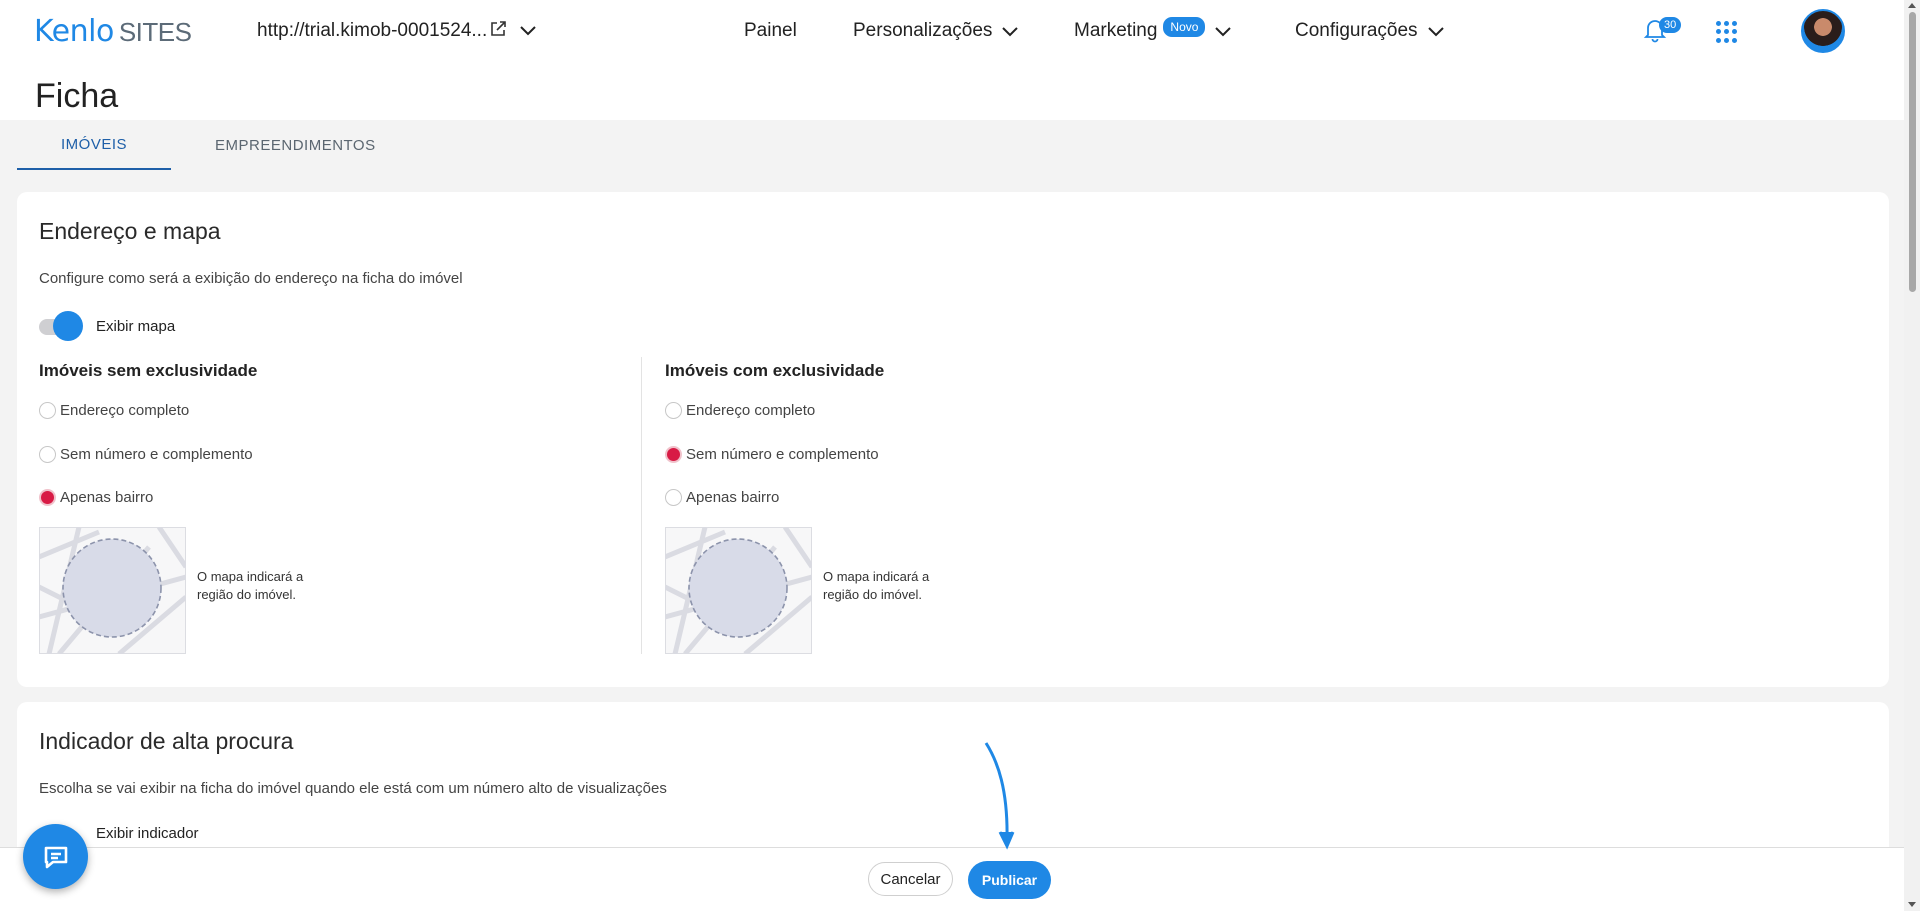  I want to click on tab-empreendimentos: EMPREENDIMENTOS, so click(295, 145).